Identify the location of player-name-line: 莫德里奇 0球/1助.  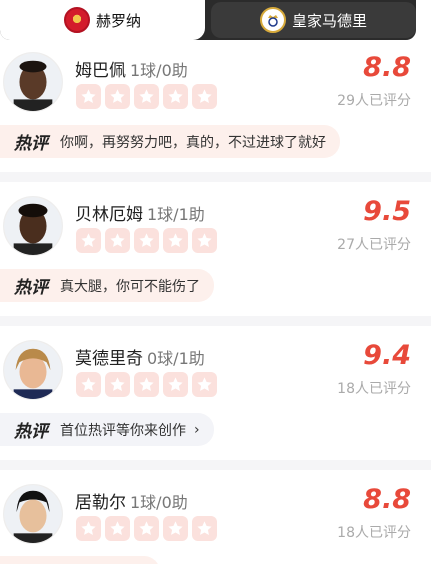
(140, 356).